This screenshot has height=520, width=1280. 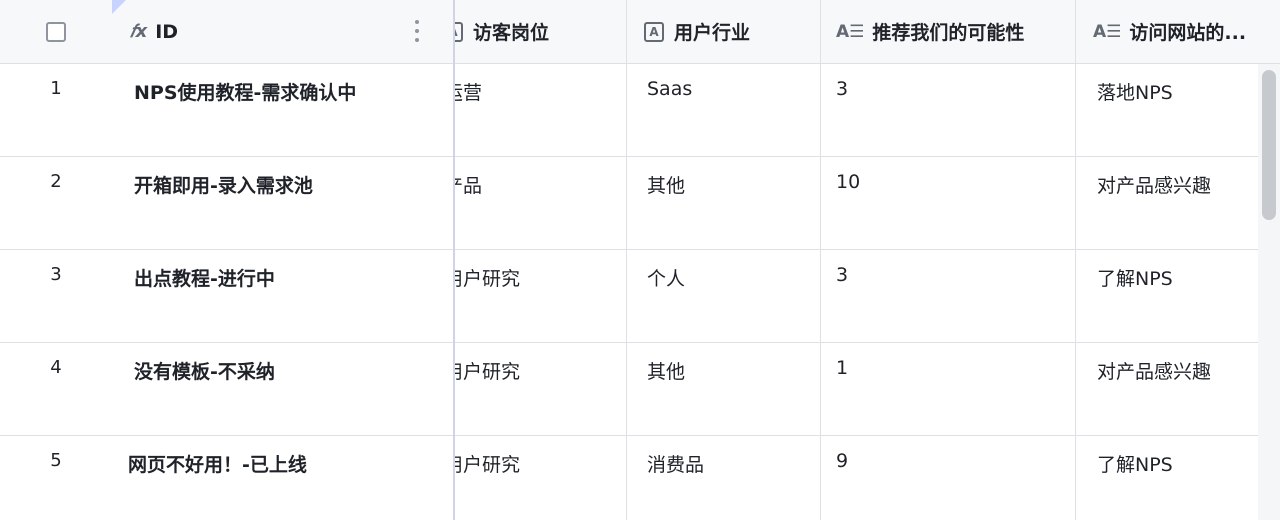 I want to click on row-number: 5, so click(x=56, y=460).